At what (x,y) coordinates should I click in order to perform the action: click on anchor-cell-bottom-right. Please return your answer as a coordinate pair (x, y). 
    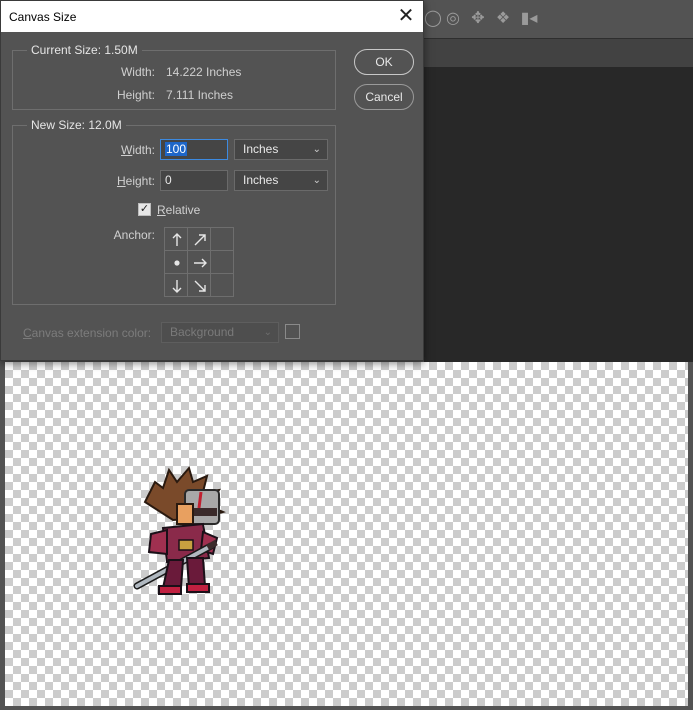
    Looking at the image, I should click on (222, 285).